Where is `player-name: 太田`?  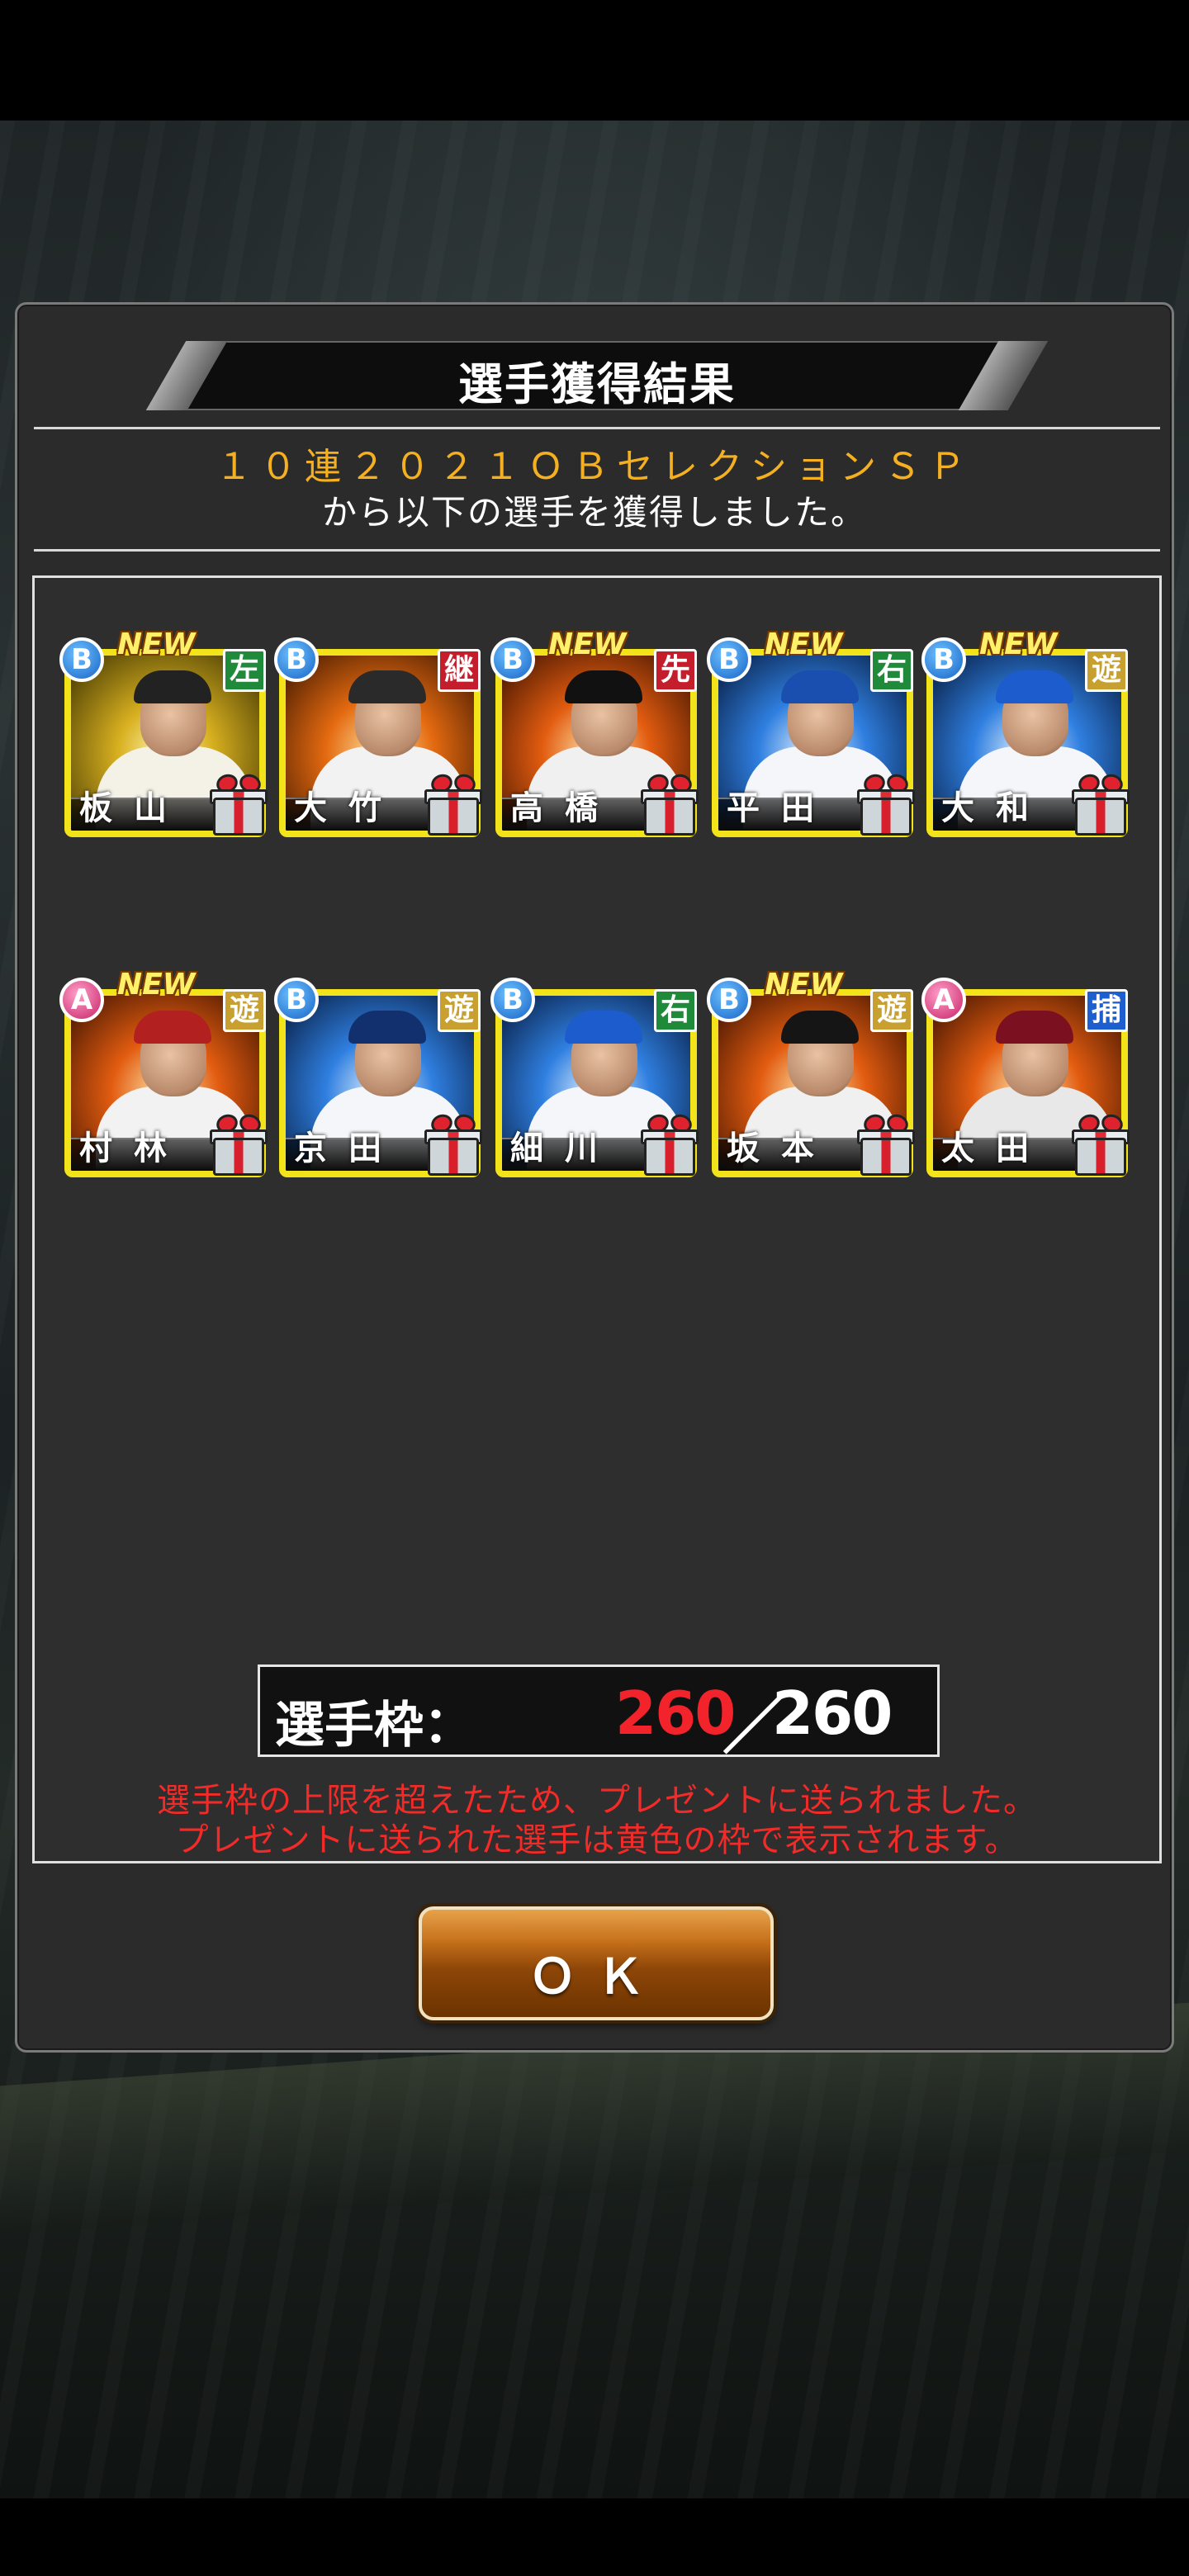
player-name: 太田 is located at coordinates (995, 1148).